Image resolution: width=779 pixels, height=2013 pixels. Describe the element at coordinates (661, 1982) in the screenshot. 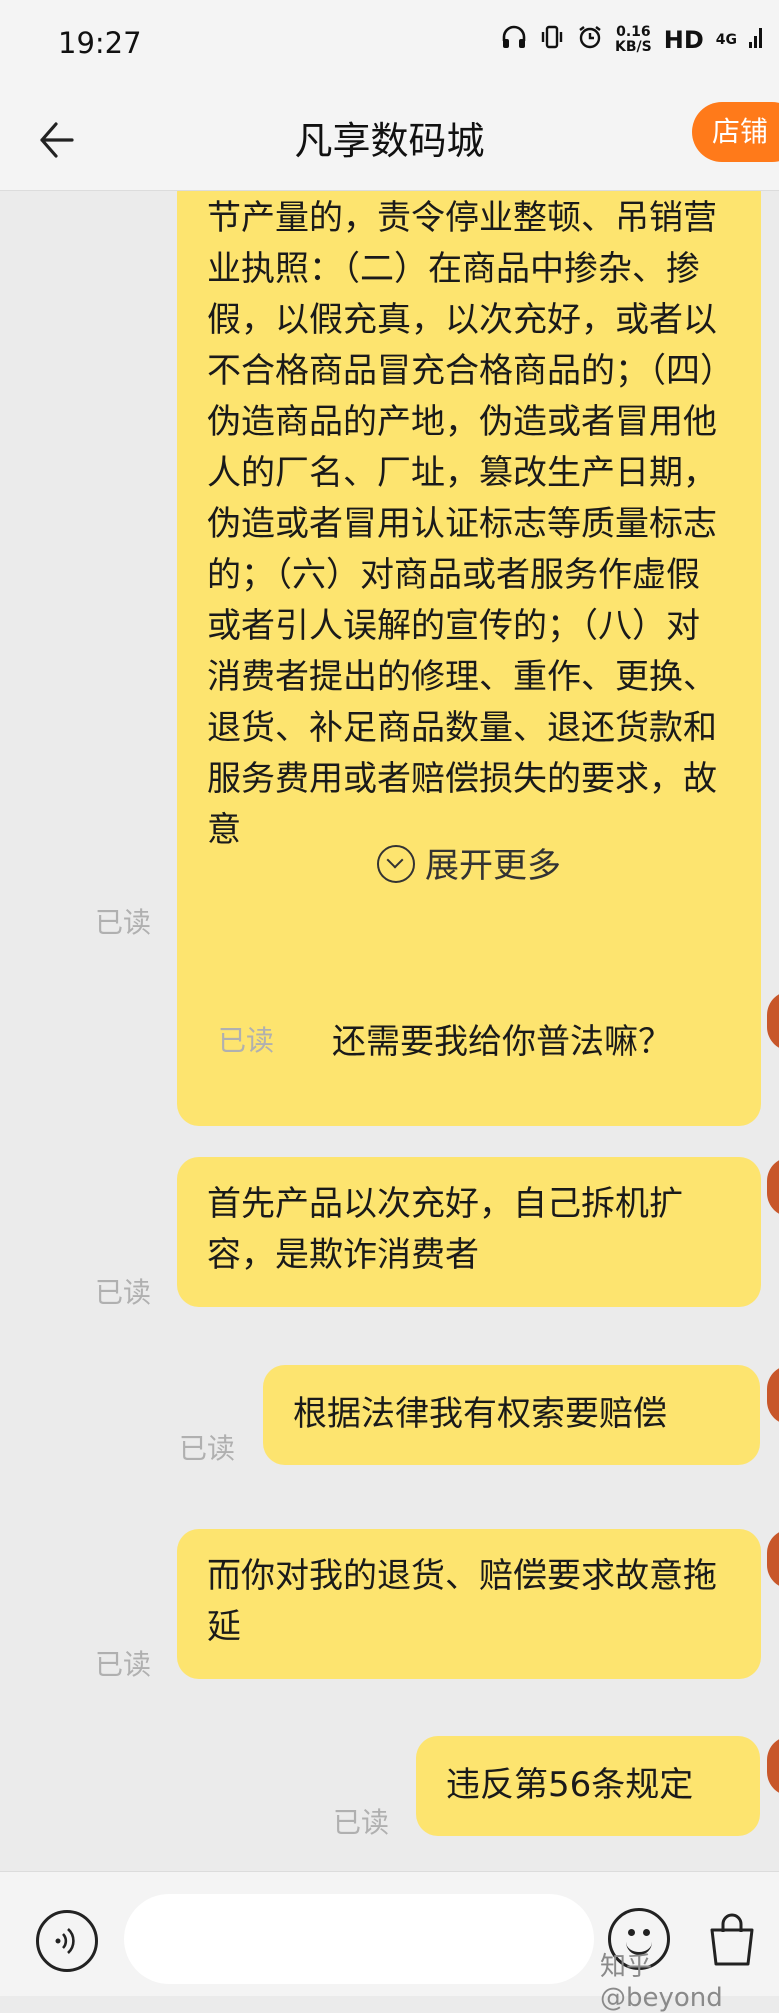

I see `watermark: 知乎 @beyond` at that location.